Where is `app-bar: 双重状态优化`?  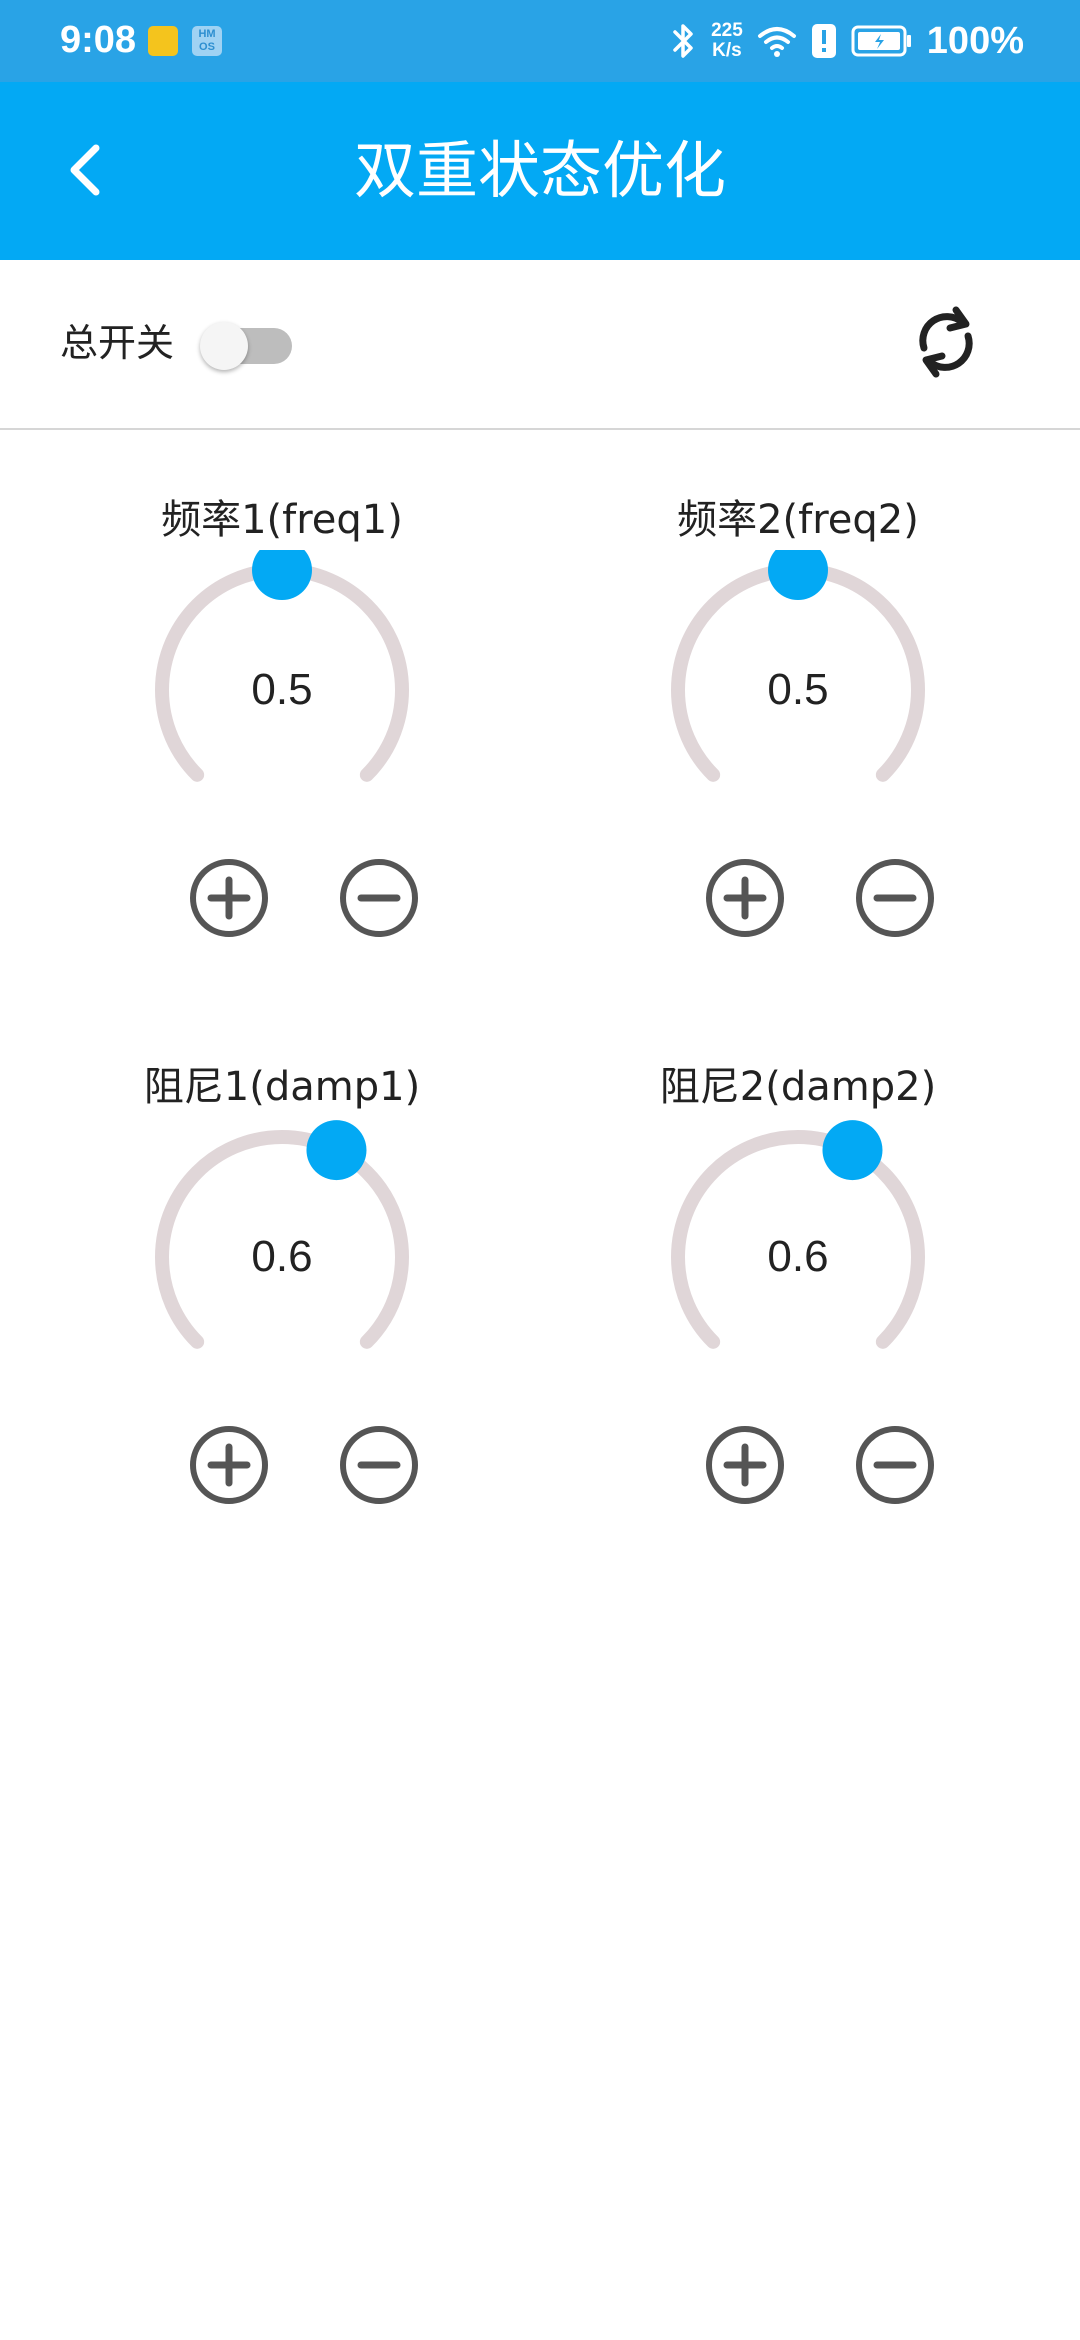
app-bar: 双重状态优化 is located at coordinates (540, 171).